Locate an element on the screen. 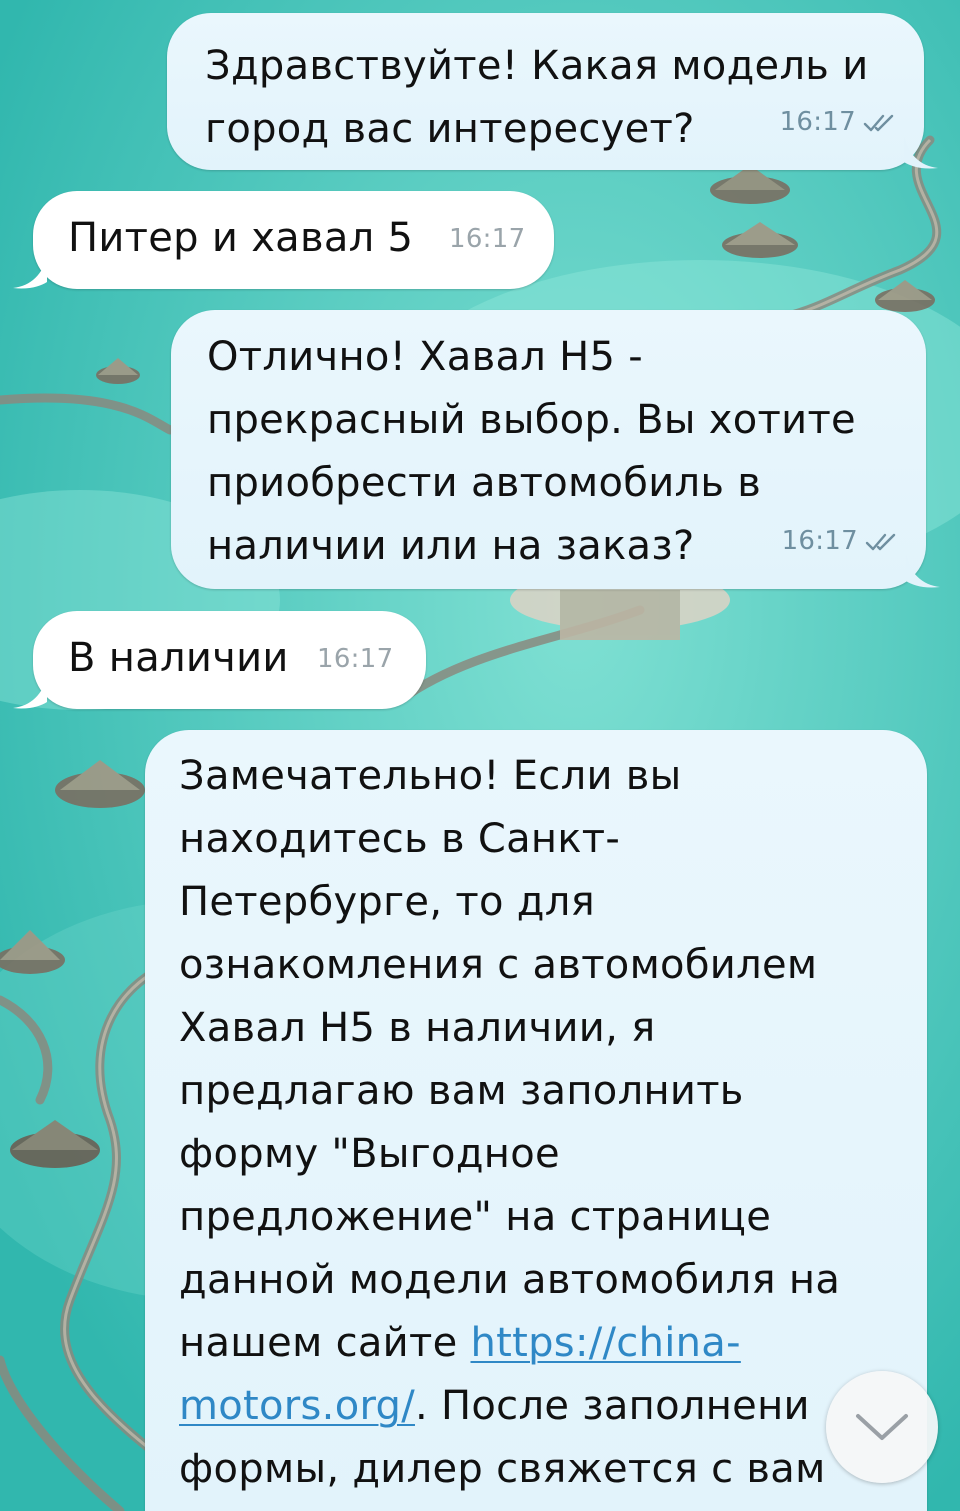 The width and height of the screenshot is (960, 1511). message-line: формы, дилер свяжется с вам is located at coordinates (502, 1469).